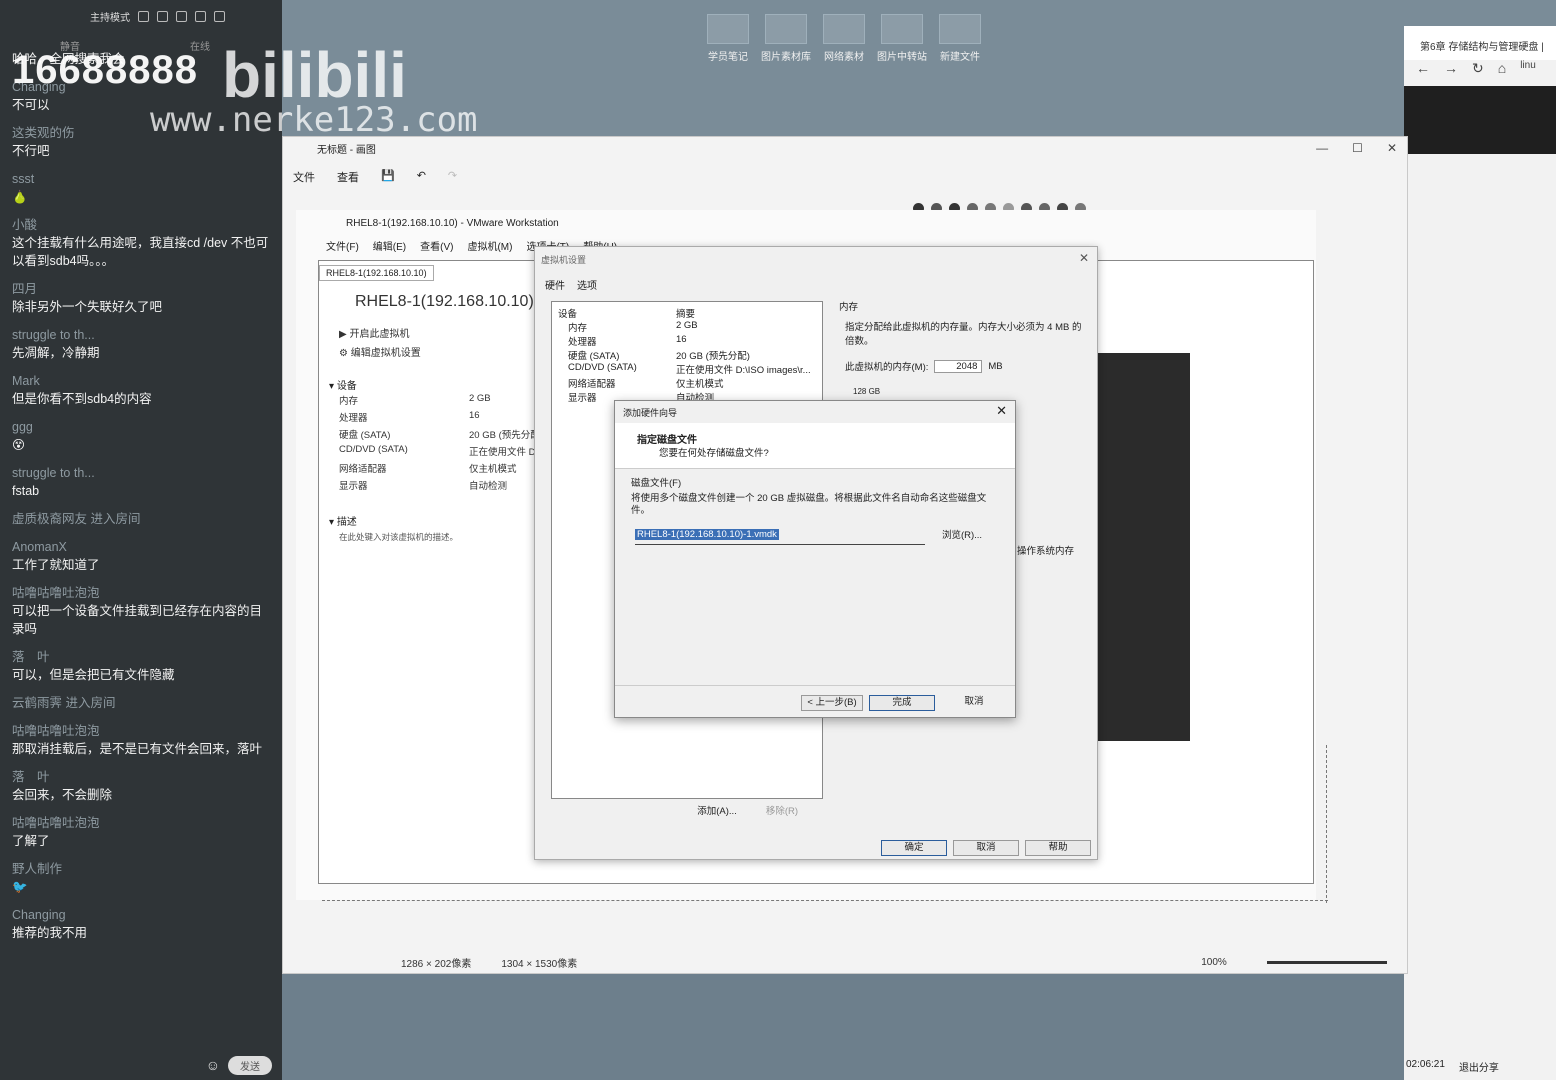  I want to click on memory-title: 内存, so click(849, 307).